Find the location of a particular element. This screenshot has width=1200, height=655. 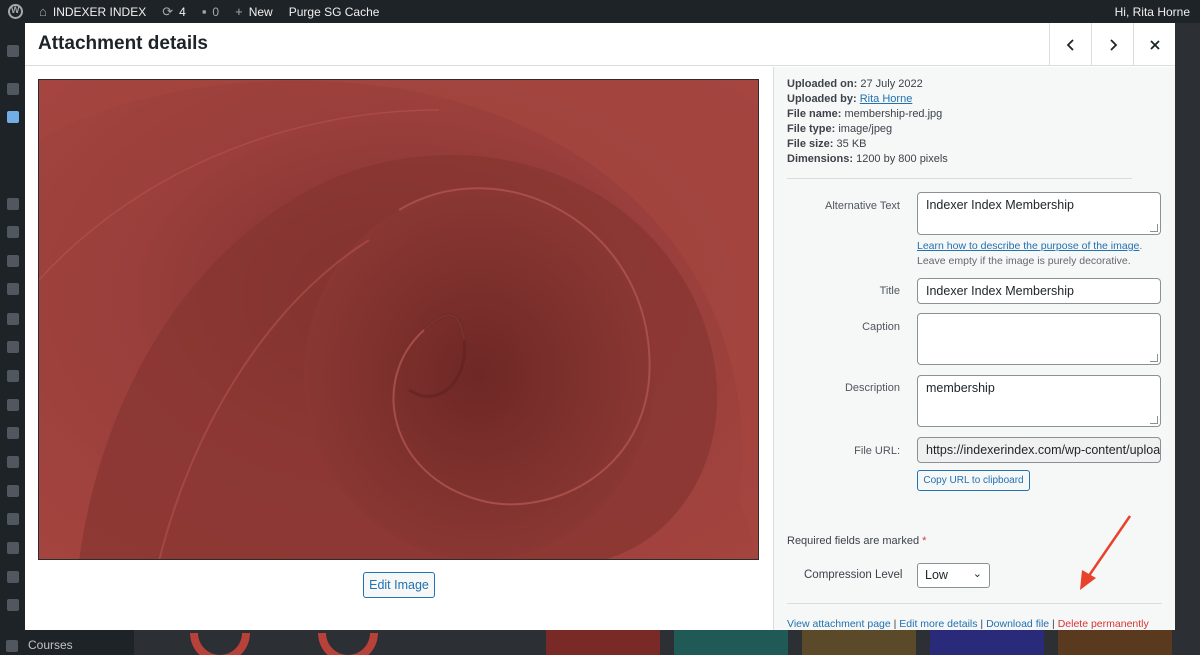

site-name-menu: ⌂ INDEXER INDEX is located at coordinates (92, 11).